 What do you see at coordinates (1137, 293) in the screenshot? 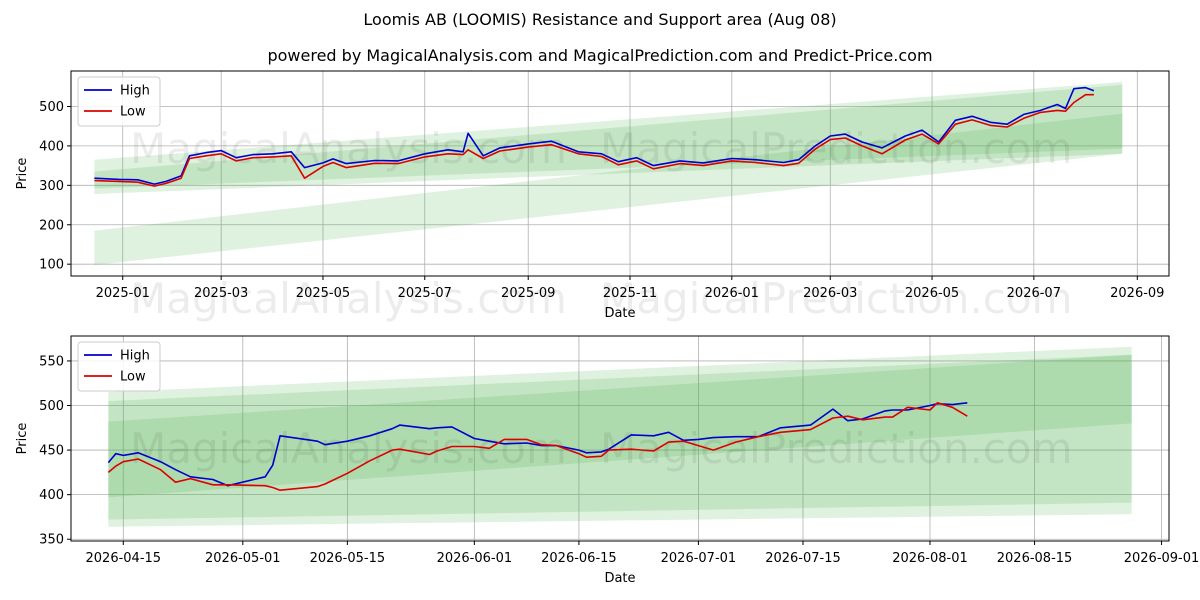
I see `x-tick-label: 2026-09` at bounding box center [1137, 293].